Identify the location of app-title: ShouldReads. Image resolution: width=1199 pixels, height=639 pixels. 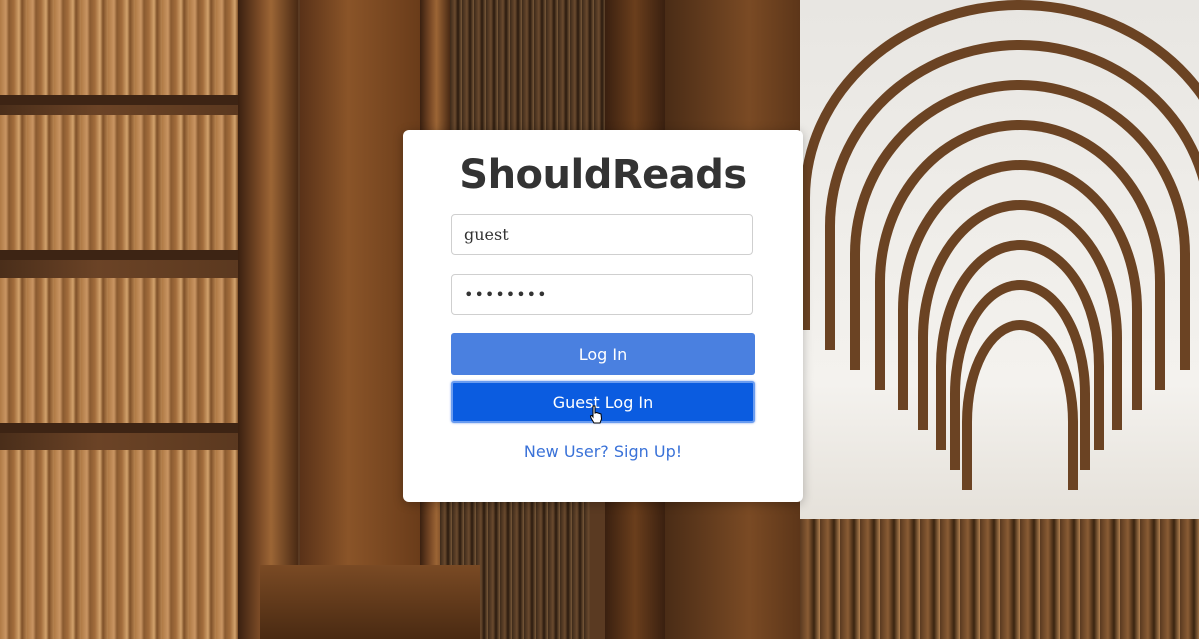
(603, 175).